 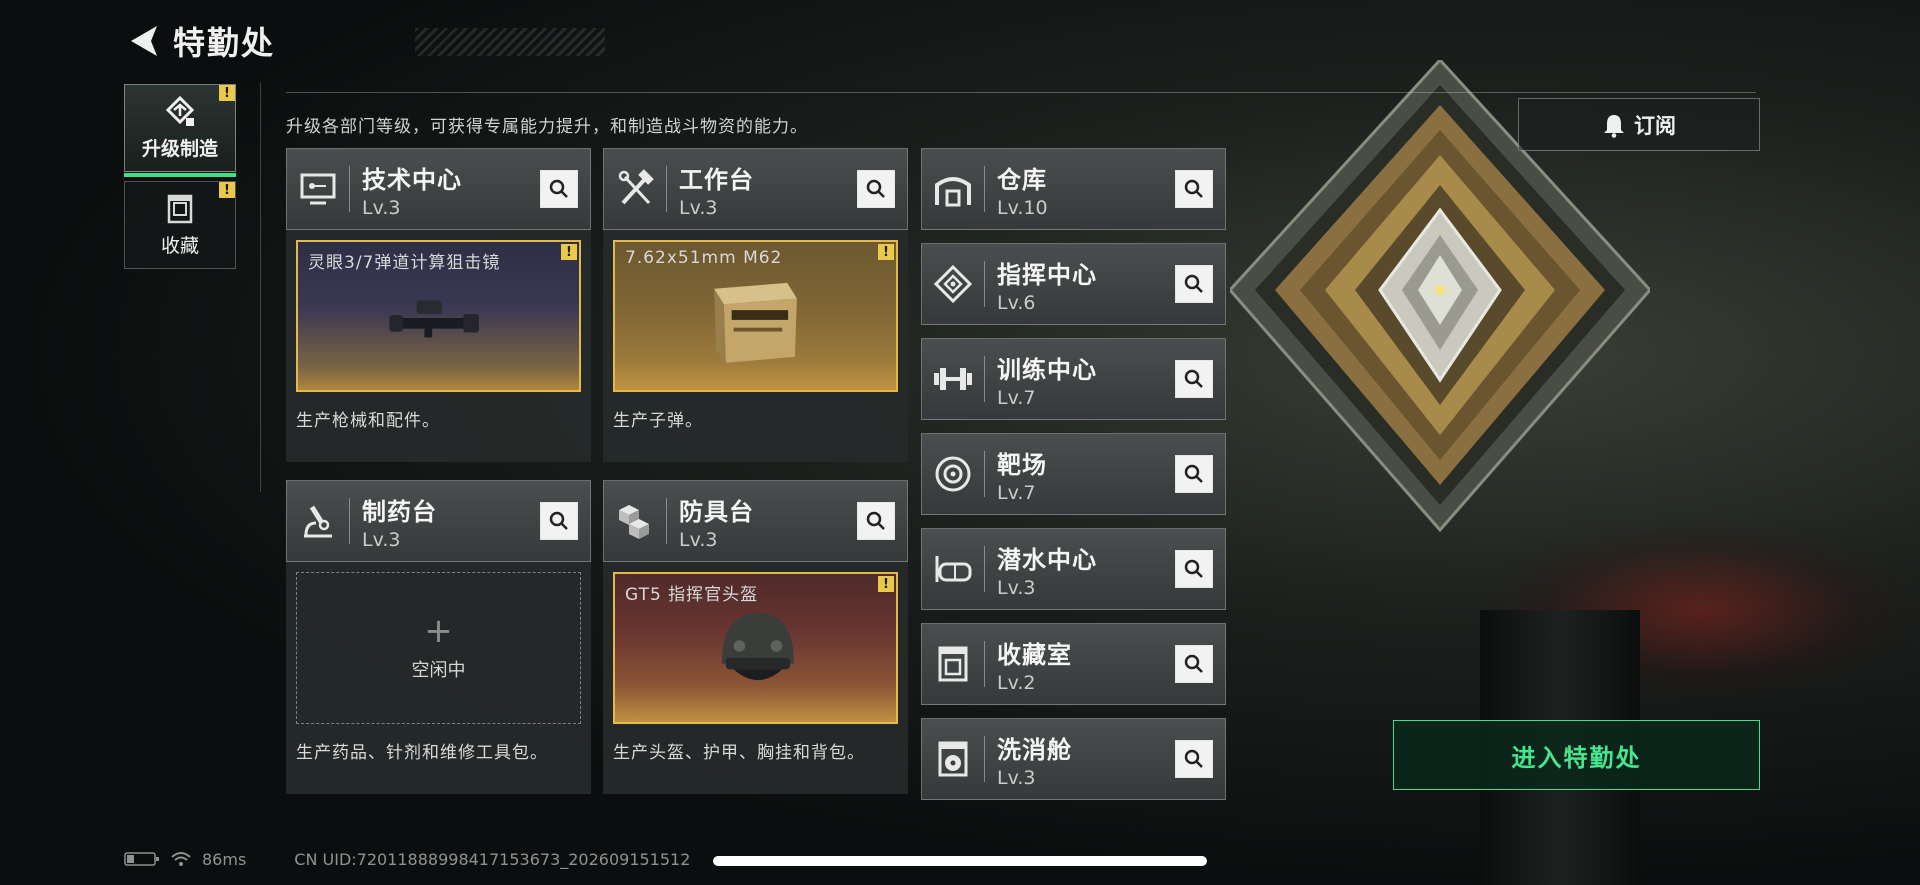 What do you see at coordinates (404, 263) in the screenshot?
I see `product-name: 灵眼3/7弹道计算狙击镜` at bounding box center [404, 263].